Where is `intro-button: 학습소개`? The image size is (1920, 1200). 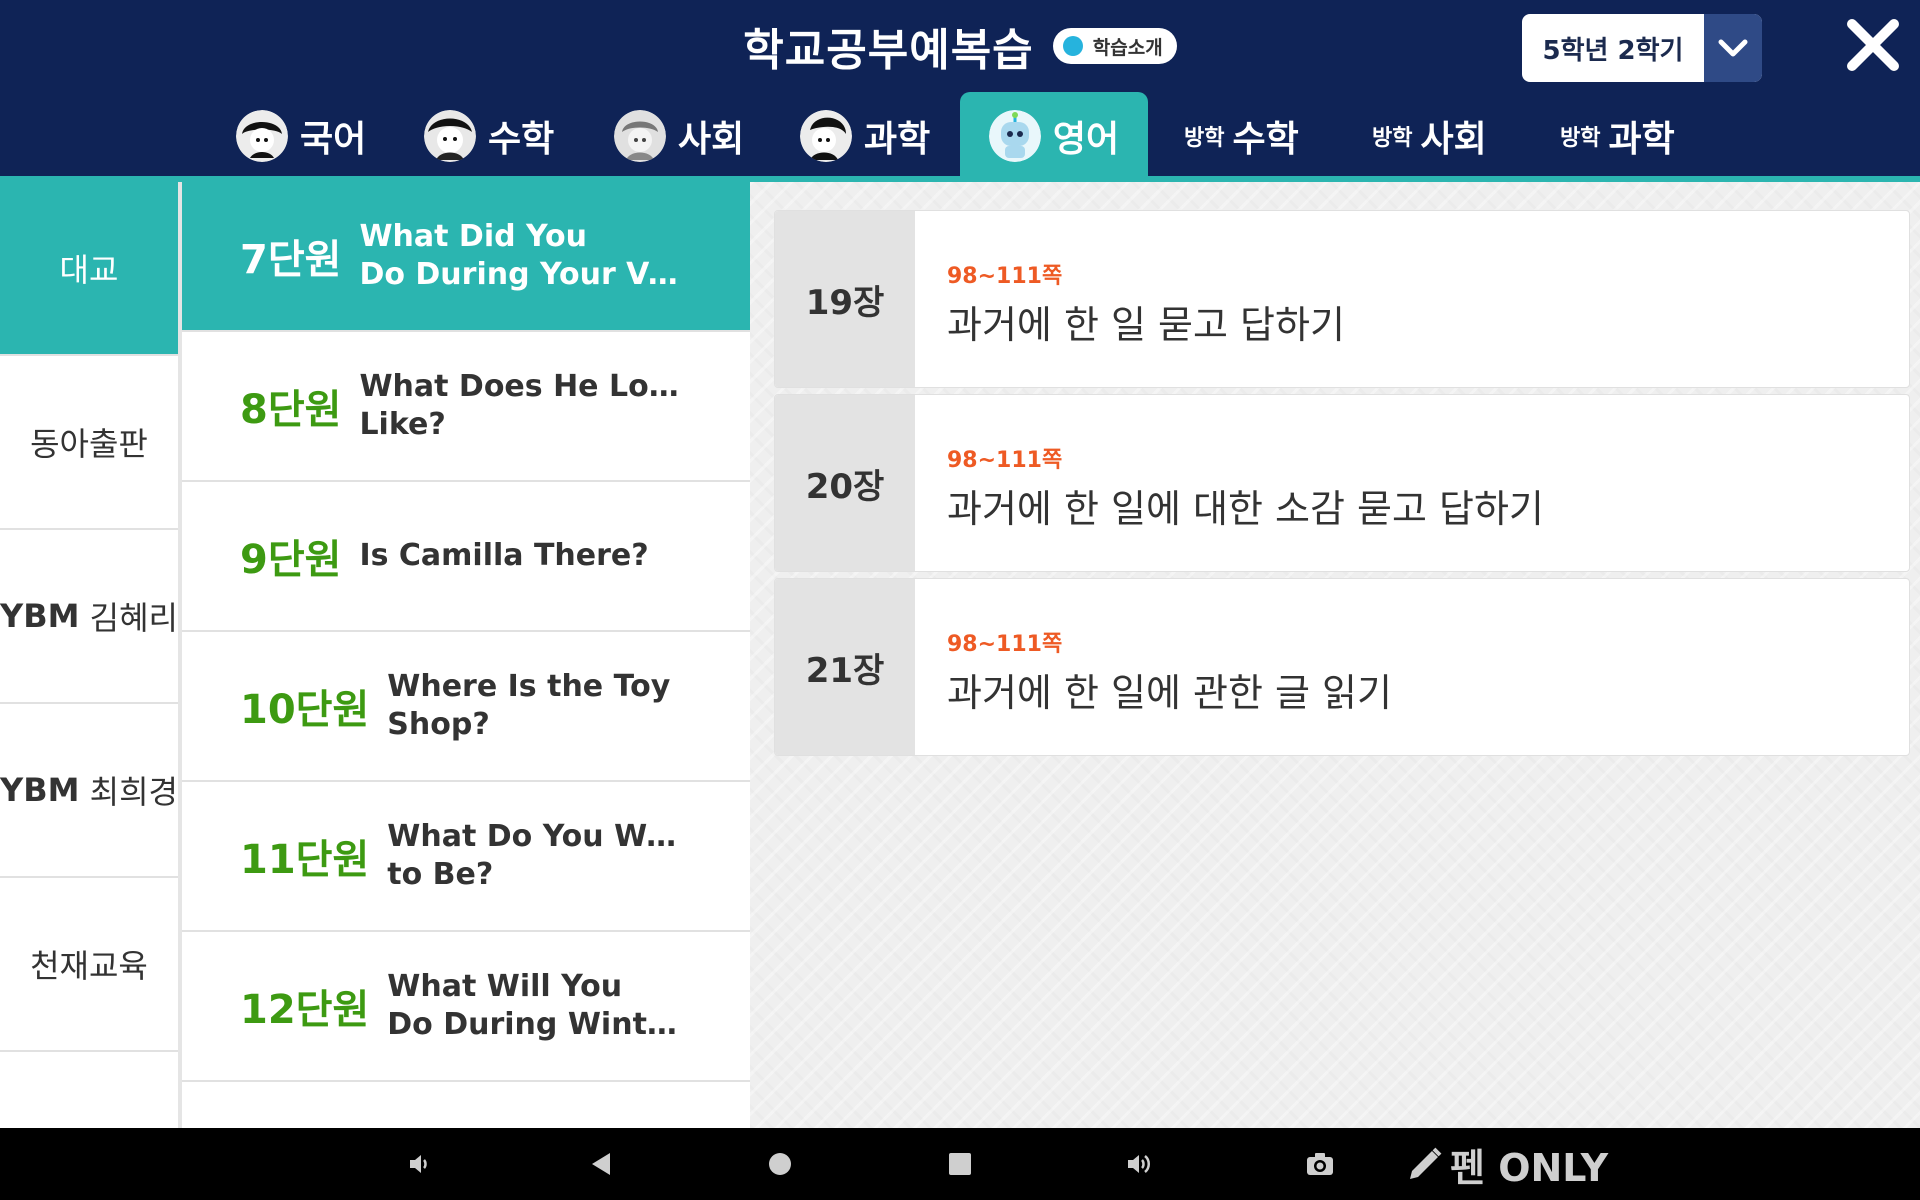
intro-button: 학습소개 is located at coordinates (1114, 46).